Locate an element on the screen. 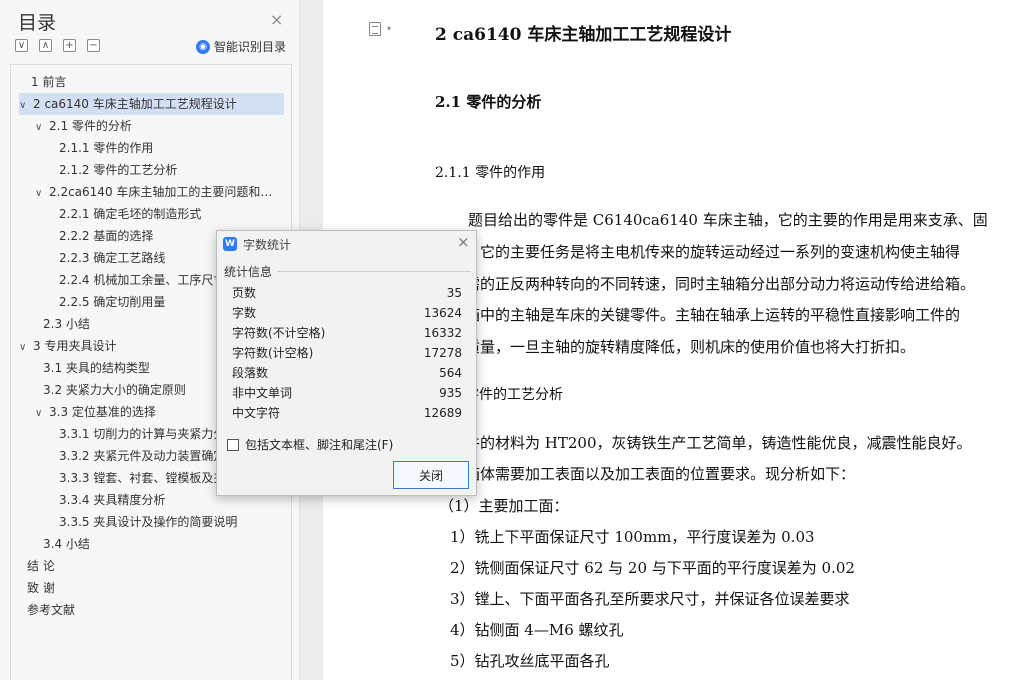 This screenshot has height=680, width=1026. divider is located at coordinates (374, 271).